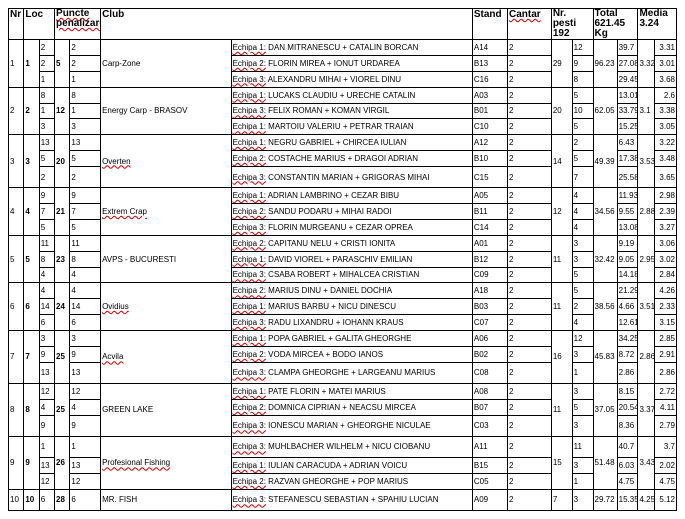 This screenshot has width=685, height=519. I want to click on team-stand: B02, so click(489, 354).